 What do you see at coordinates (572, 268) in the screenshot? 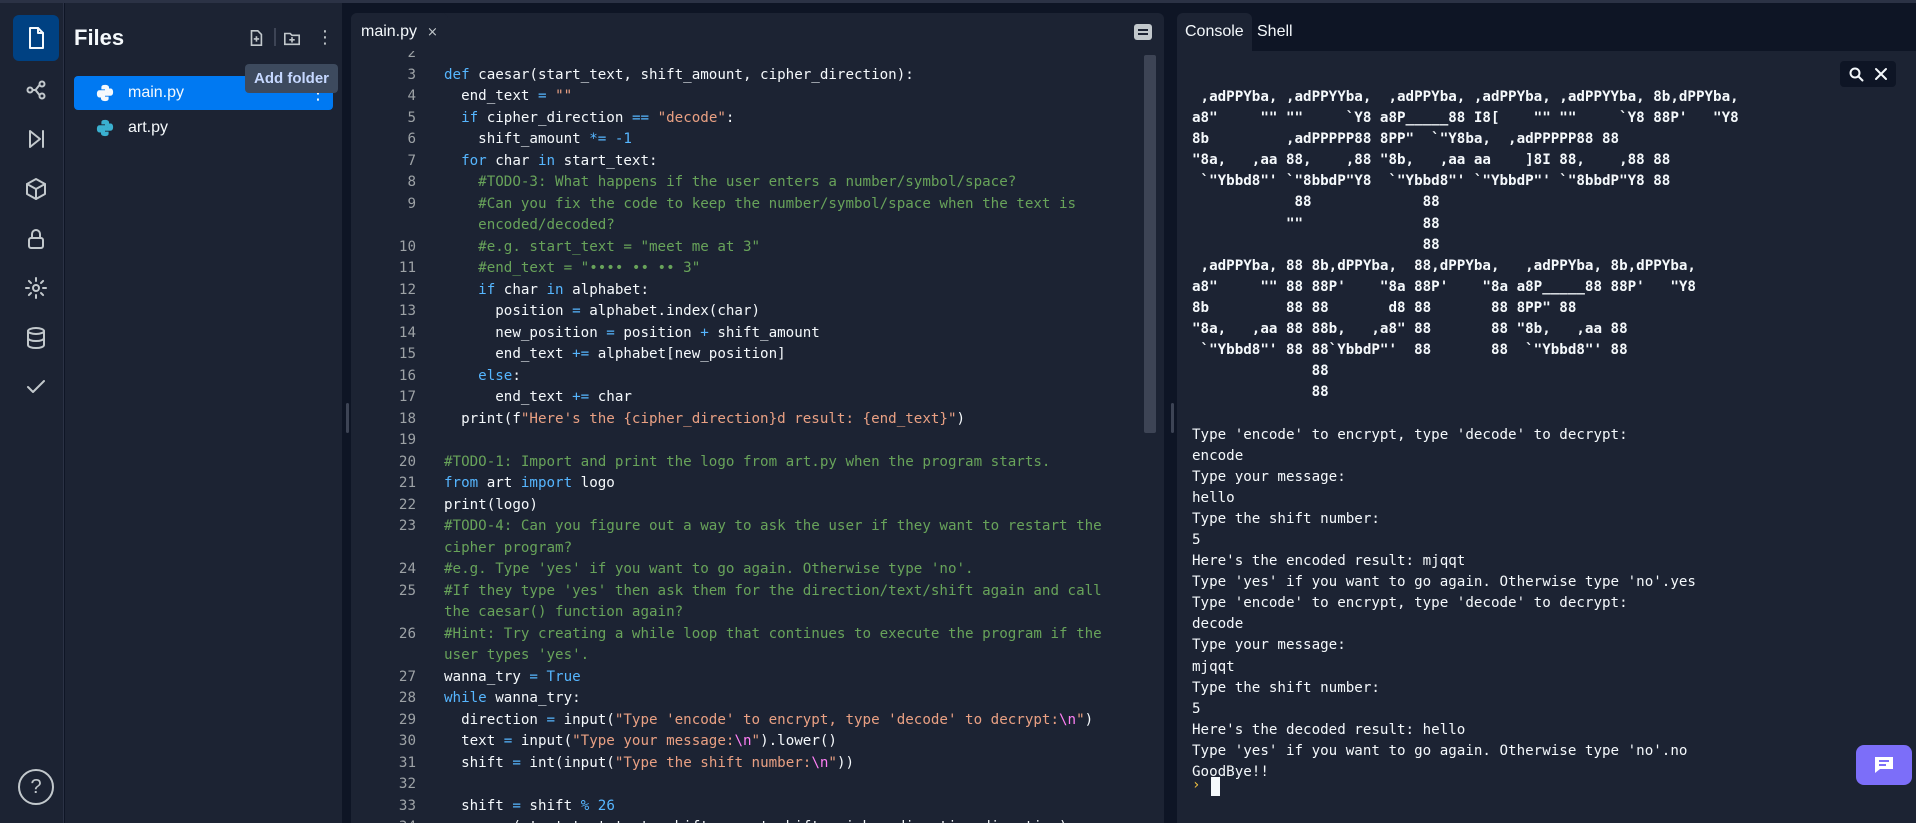
I see `code-text: #end_text = "•••• •• •• 3"` at bounding box center [572, 268].